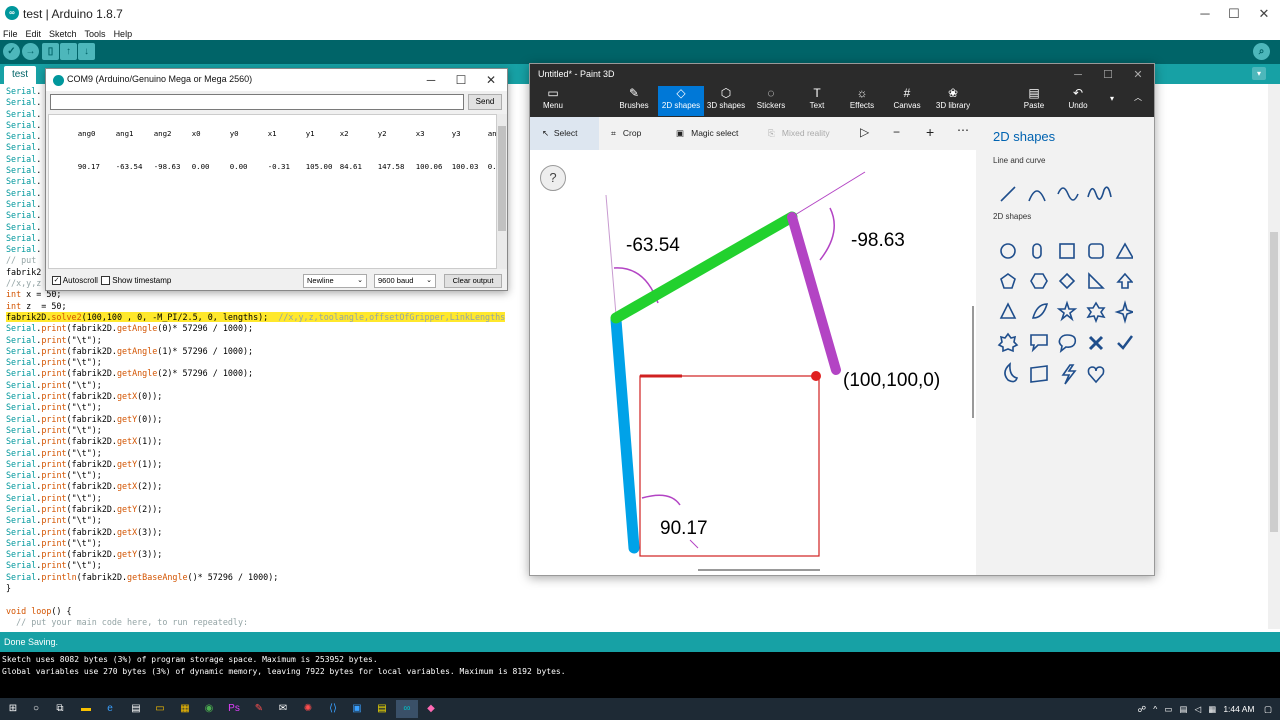  Describe the element at coordinates (1142, 709) in the screenshot. I see `people-icon: ☍` at that location.